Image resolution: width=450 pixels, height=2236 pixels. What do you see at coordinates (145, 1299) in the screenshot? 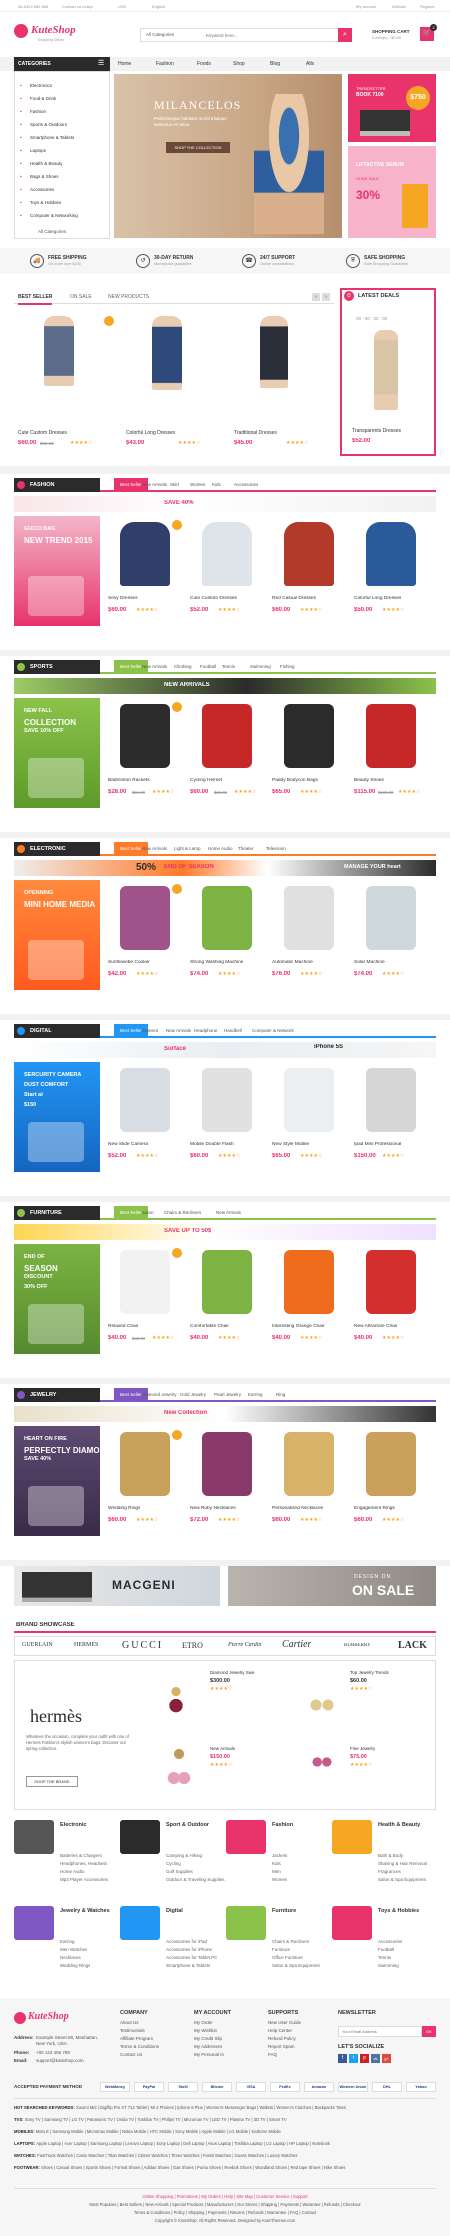
I see `product-card: Relaxed Chair $40.00 $42.00 ★★★★☆` at bounding box center [145, 1299].